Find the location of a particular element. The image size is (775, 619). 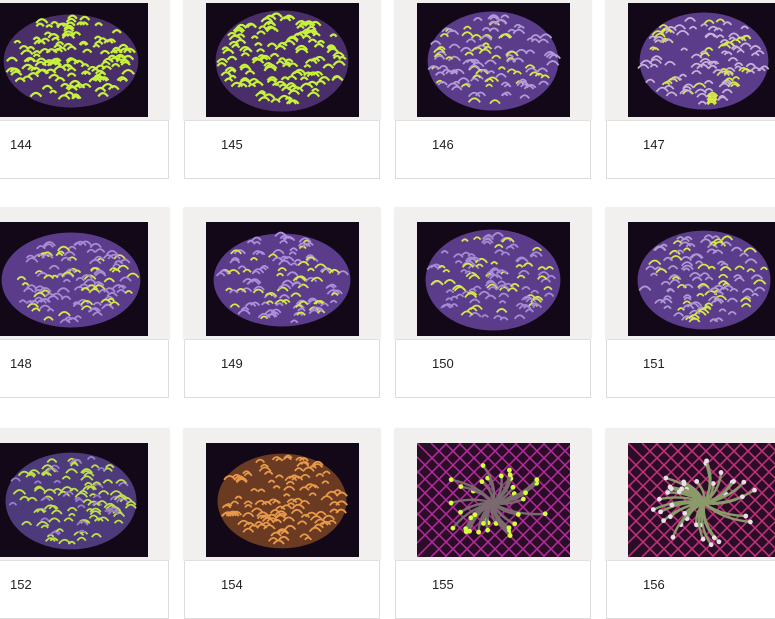

gallery-item-150: 150 is located at coordinates (493, 302).